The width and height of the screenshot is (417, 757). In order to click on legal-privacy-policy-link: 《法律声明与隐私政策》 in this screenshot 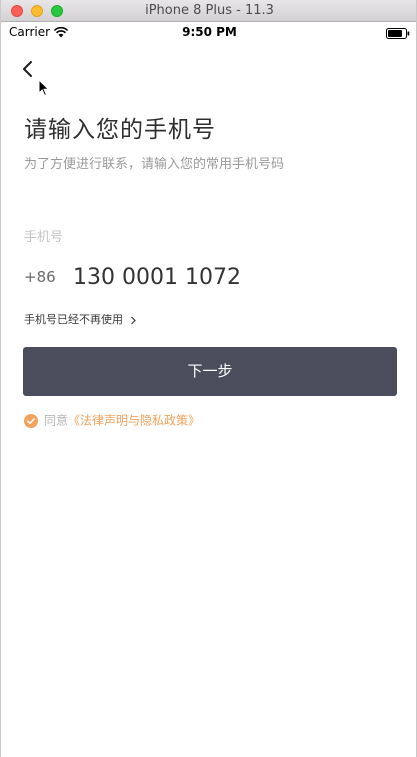, I will do `click(134, 421)`.